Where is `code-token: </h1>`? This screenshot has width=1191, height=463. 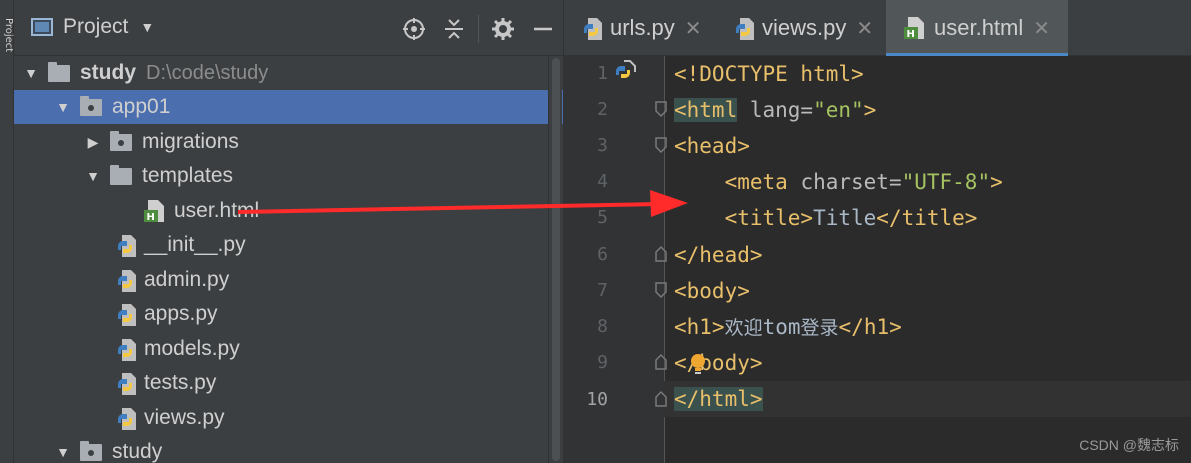 code-token: </h1> is located at coordinates (870, 327).